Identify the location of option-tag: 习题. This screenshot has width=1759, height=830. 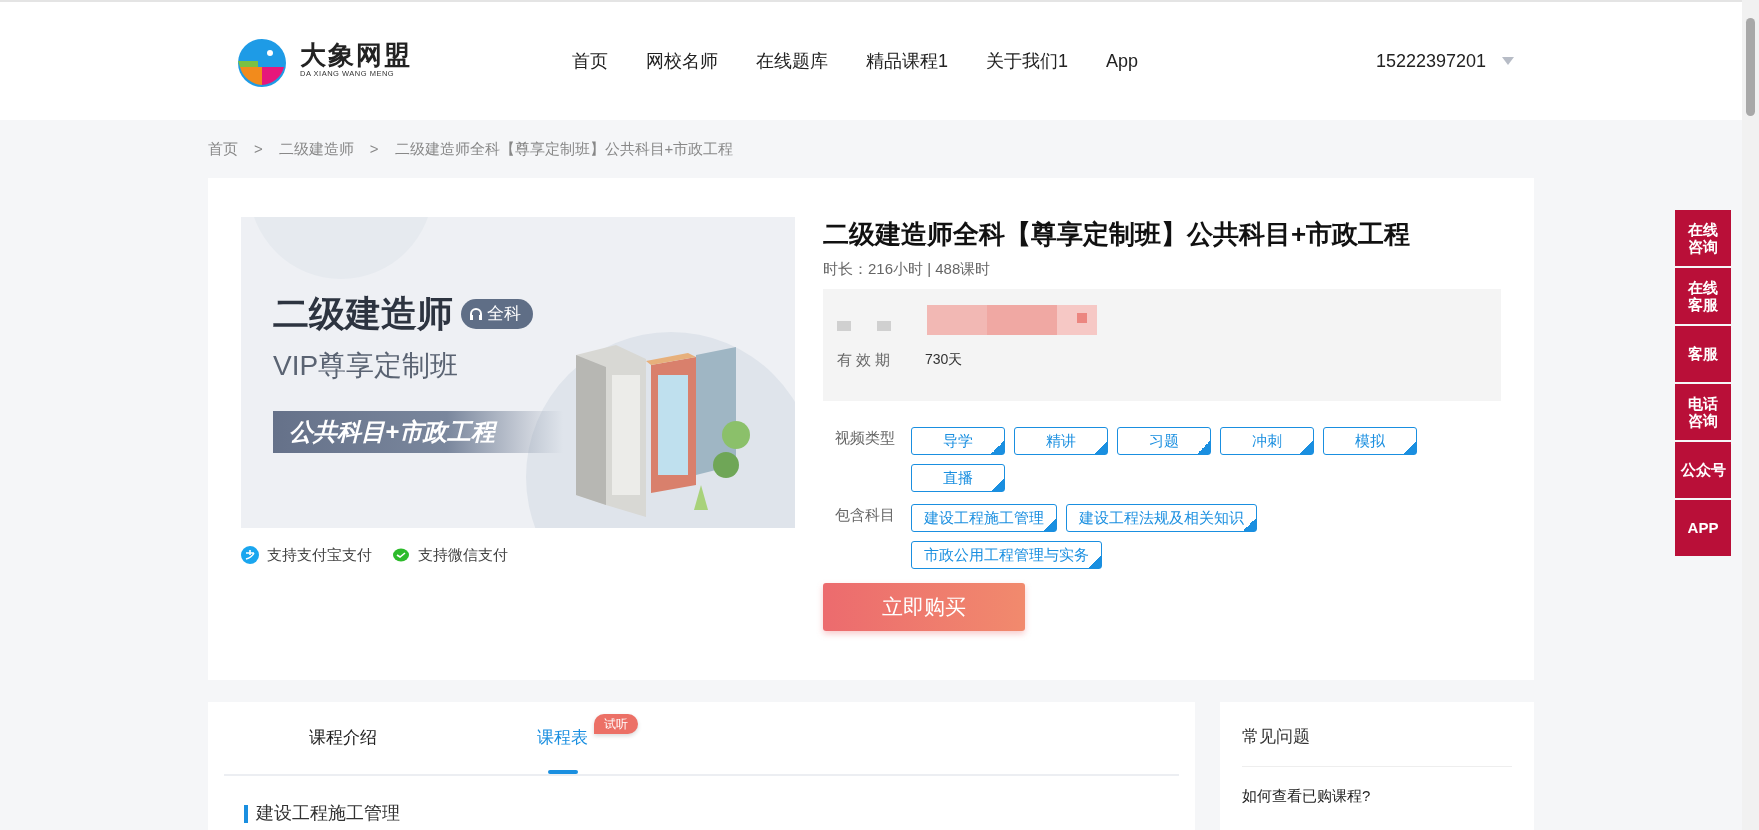
(1164, 440).